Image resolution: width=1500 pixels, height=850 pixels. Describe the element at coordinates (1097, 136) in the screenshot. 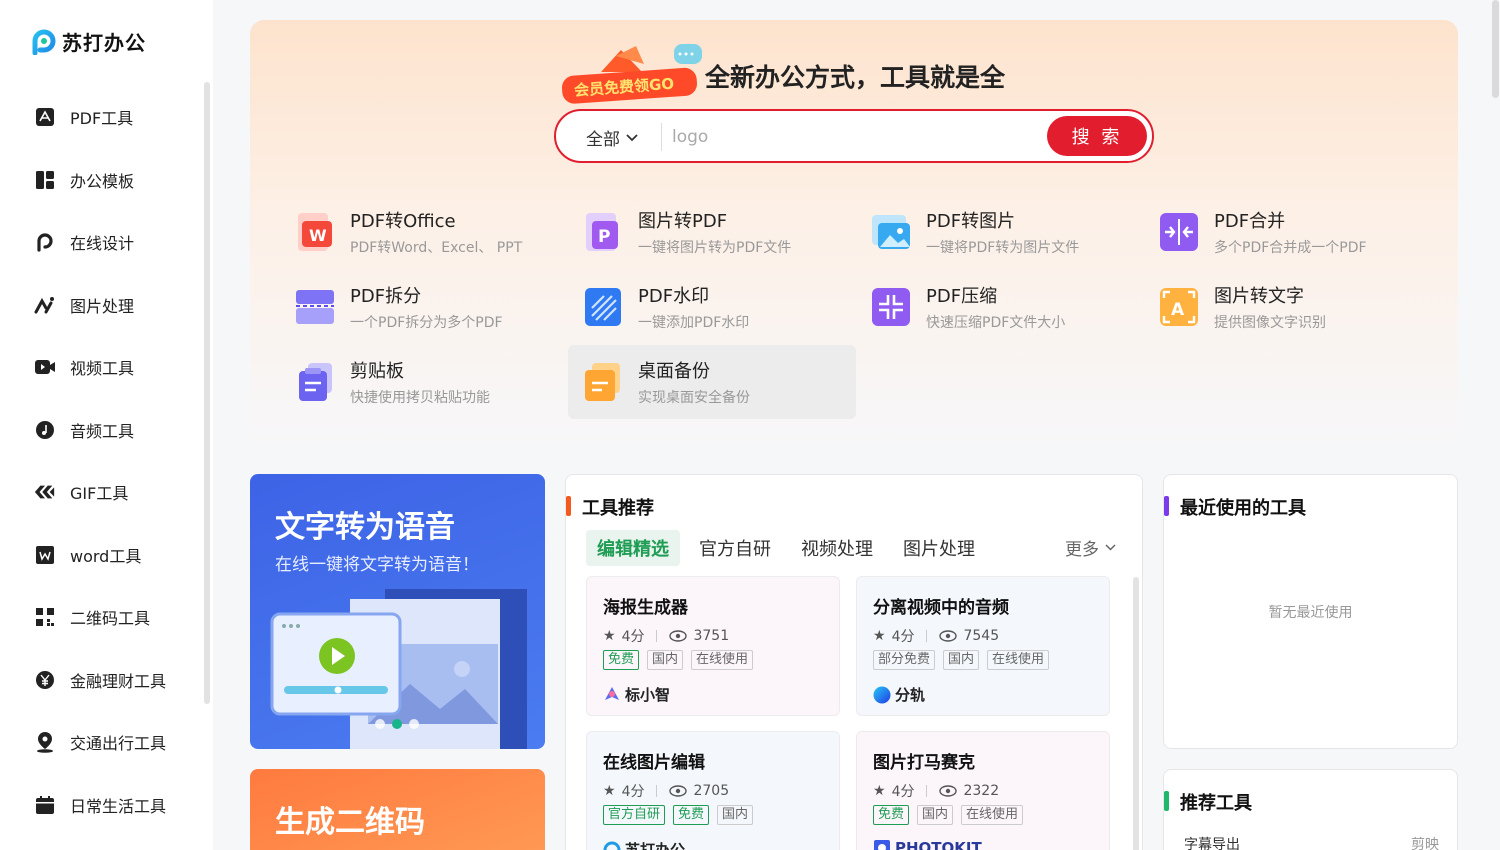

I see `search-button: 搜 索` at that location.